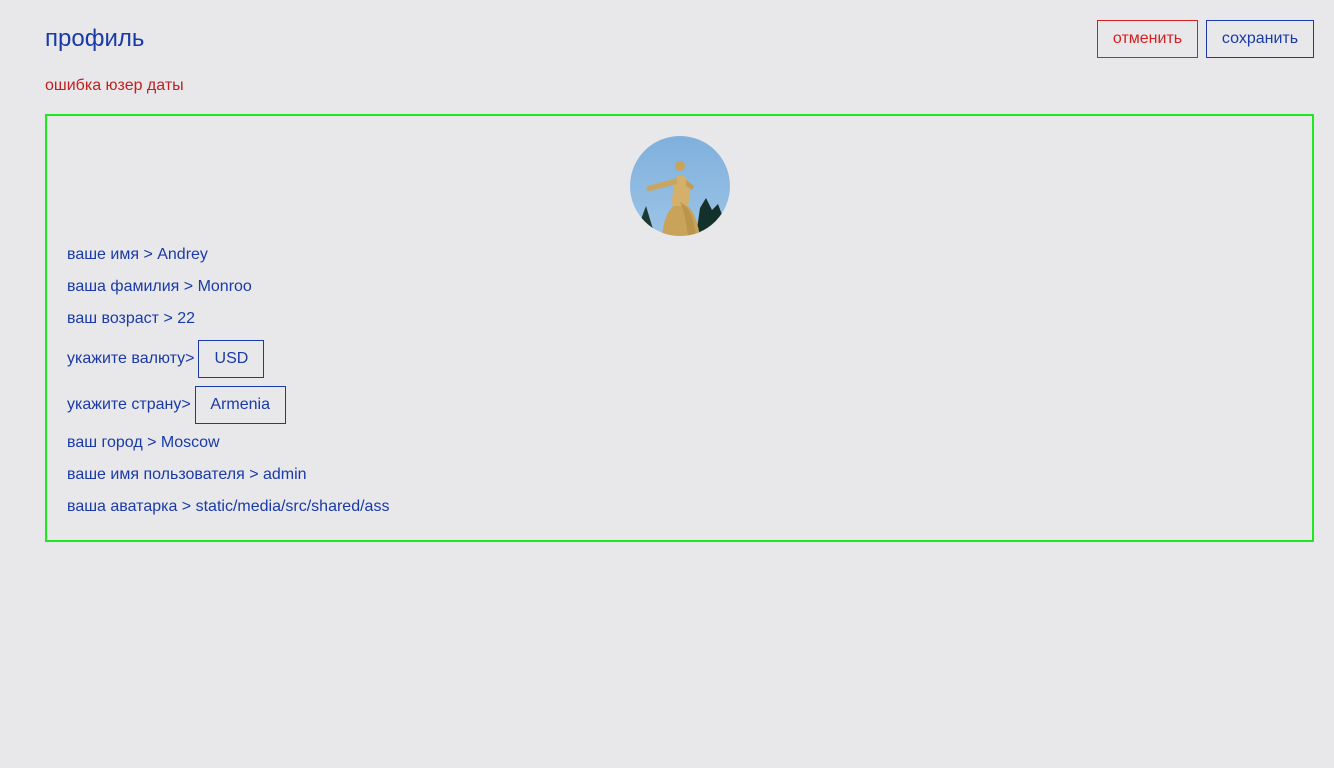 The width and height of the screenshot is (1334, 768). What do you see at coordinates (131, 358) in the screenshot?
I see `currency-label: укажите валюту>` at bounding box center [131, 358].